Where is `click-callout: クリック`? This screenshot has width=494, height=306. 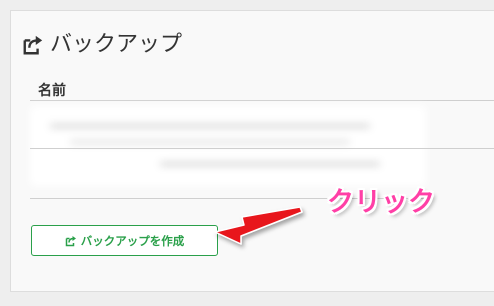 click-callout: クリック is located at coordinates (381, 202).